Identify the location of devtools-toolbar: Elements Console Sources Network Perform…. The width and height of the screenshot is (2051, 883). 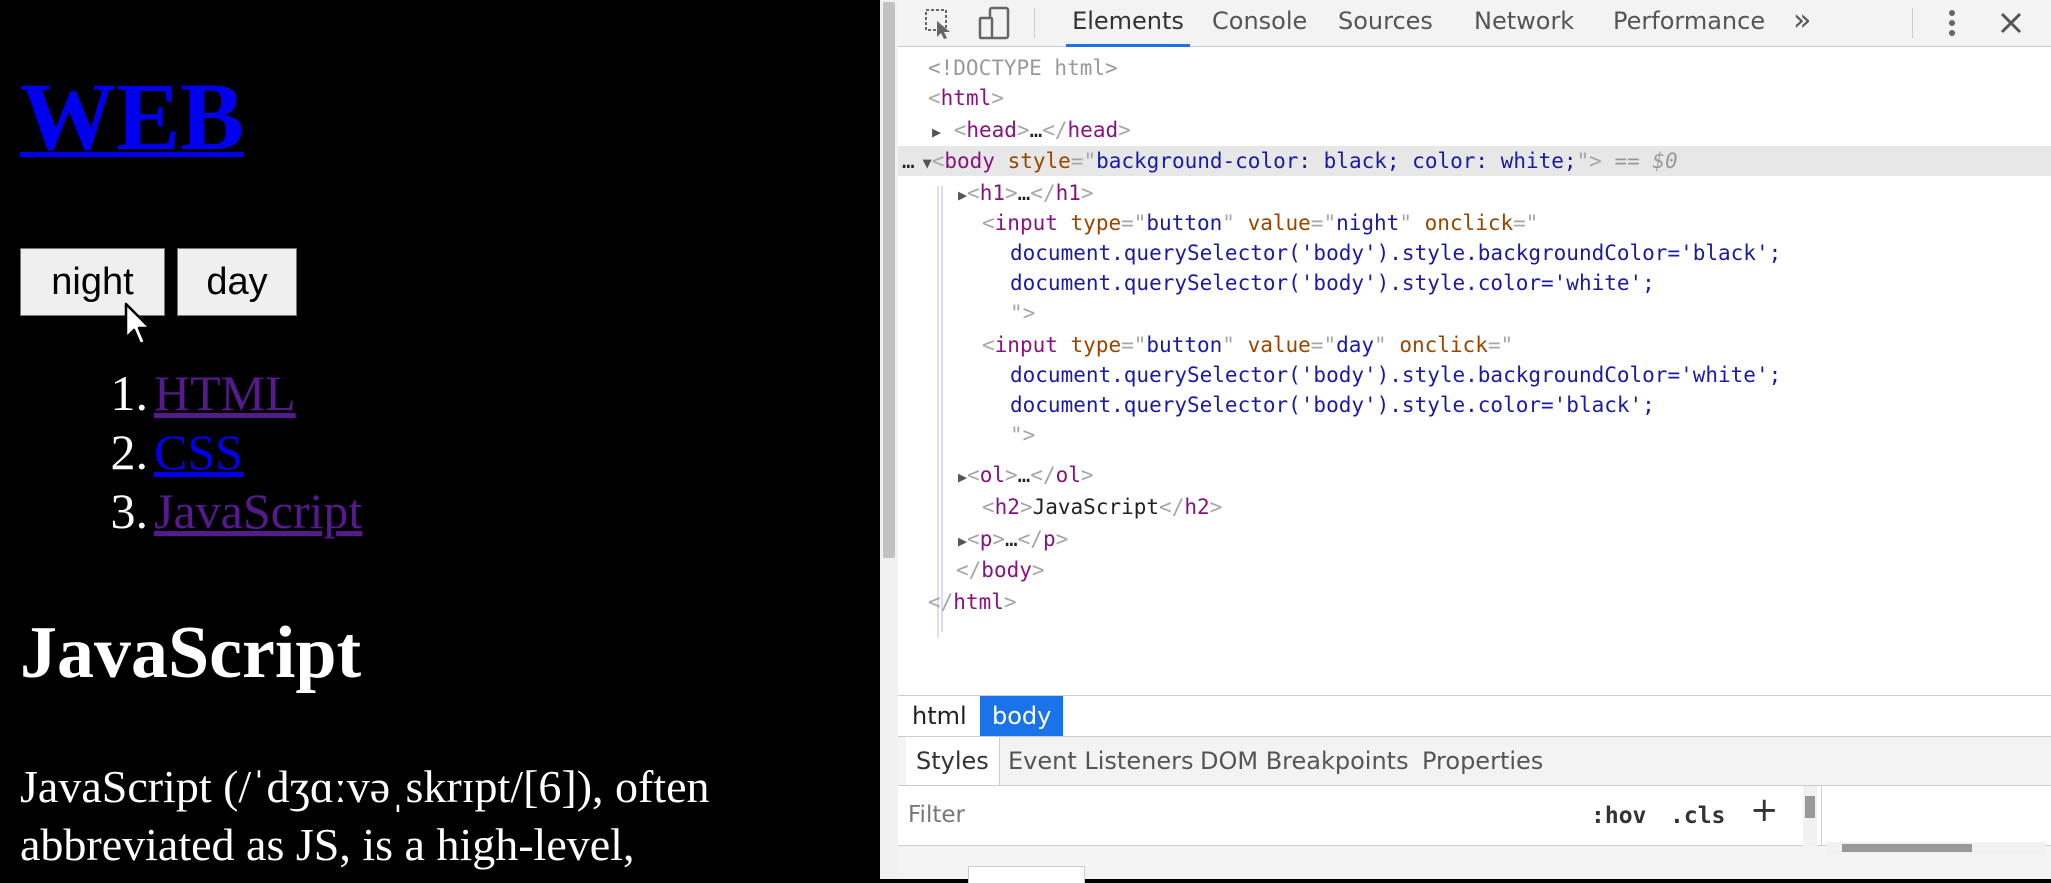
(1474, 23).